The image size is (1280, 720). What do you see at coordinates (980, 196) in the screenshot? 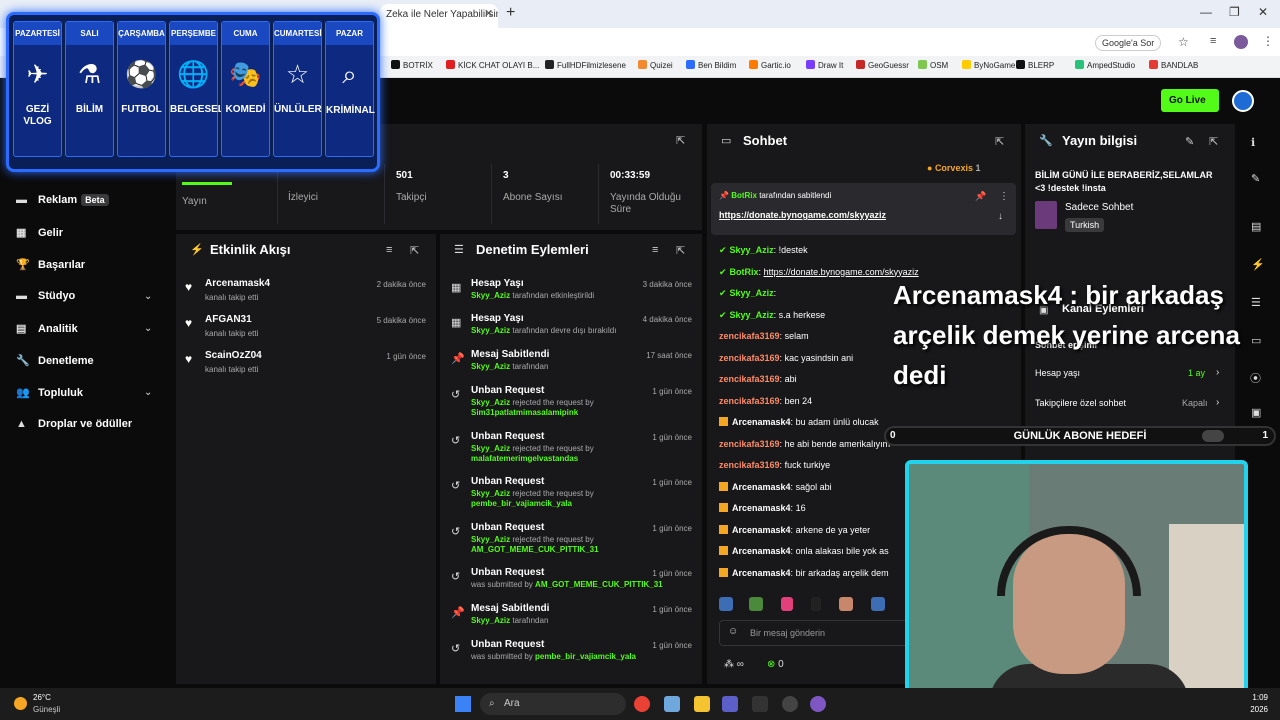
I see `unpin-icon: 📌` at bounding box center [980, 196].